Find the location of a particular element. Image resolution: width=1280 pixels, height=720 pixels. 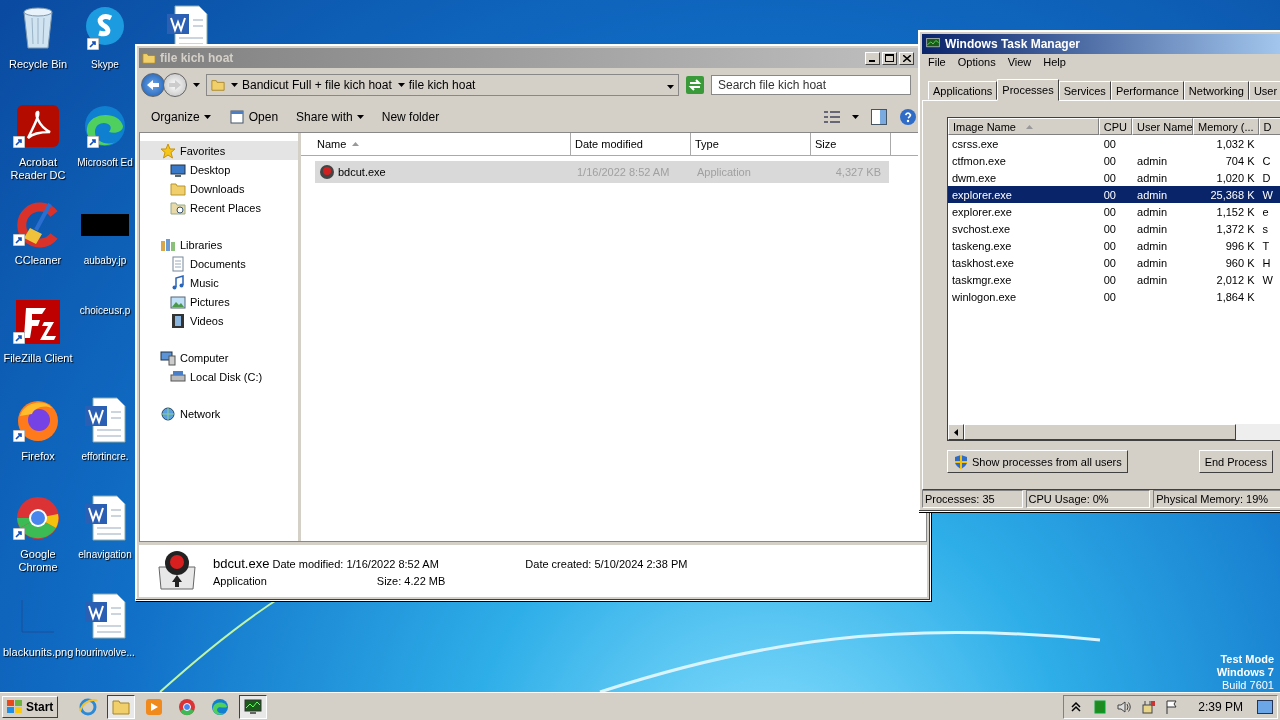

table-cell: 1,864 K is located at coordinates (1235, 296).